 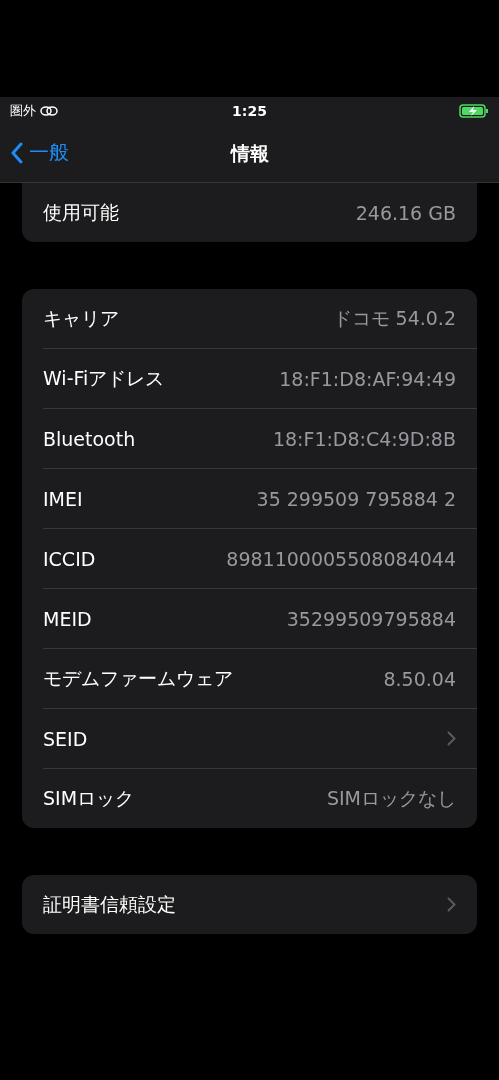 I want to click on row-value: 8.50.04, so click(x=419, y=678).